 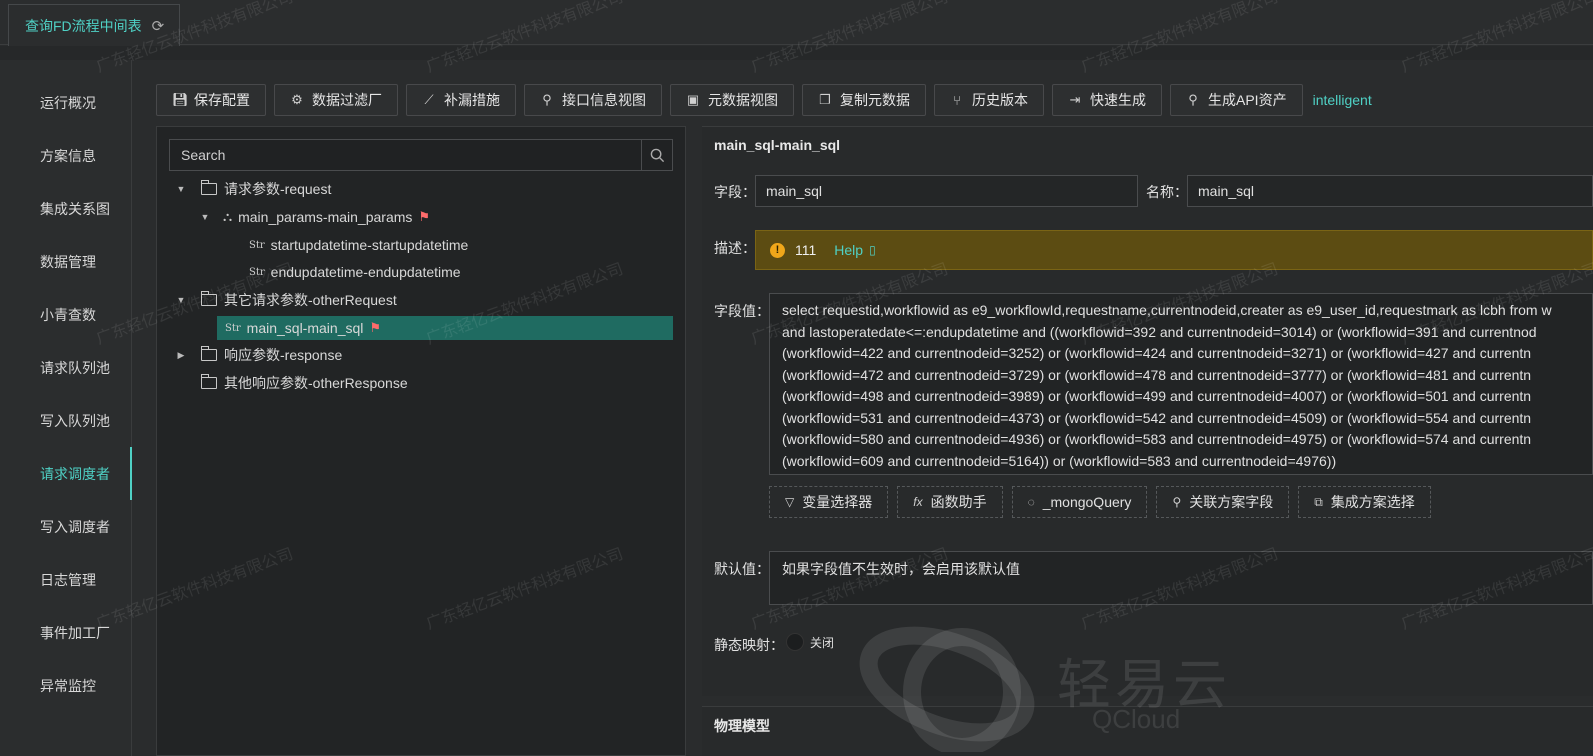 What do you see at coordinates (283, 355) in the screenshot?
I see `tree-node-label: 响应参数-response` at bounding box center [283, 355].